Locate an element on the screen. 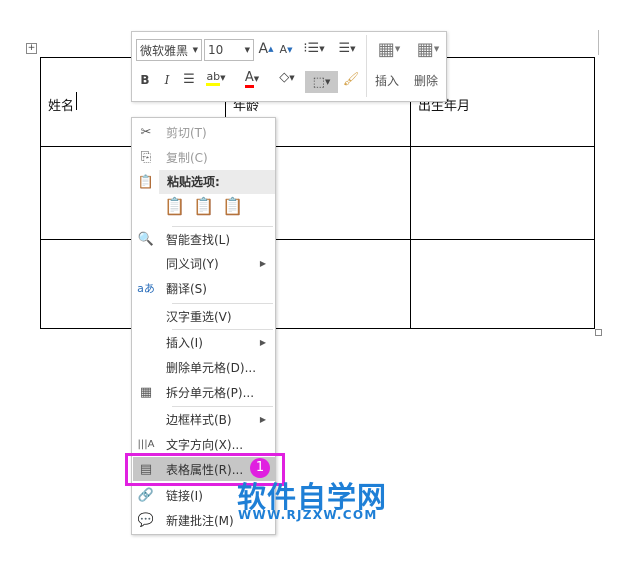 The image size is (641, 569). paste-options-row: 📋 📋 📋 is located at coordinates (204, 209).